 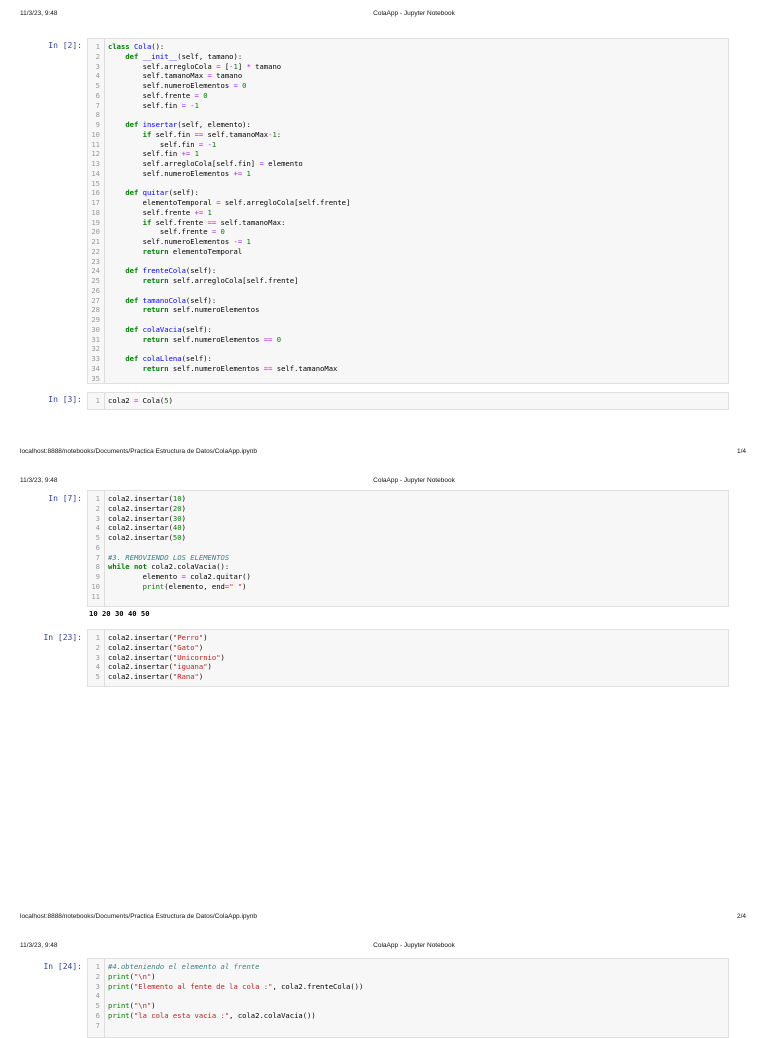 What do you see at coordinates (408, 509) in the screenshot?
I see `code-line: 2 cola2.insertar(20)` at bounding box center [408, 509].